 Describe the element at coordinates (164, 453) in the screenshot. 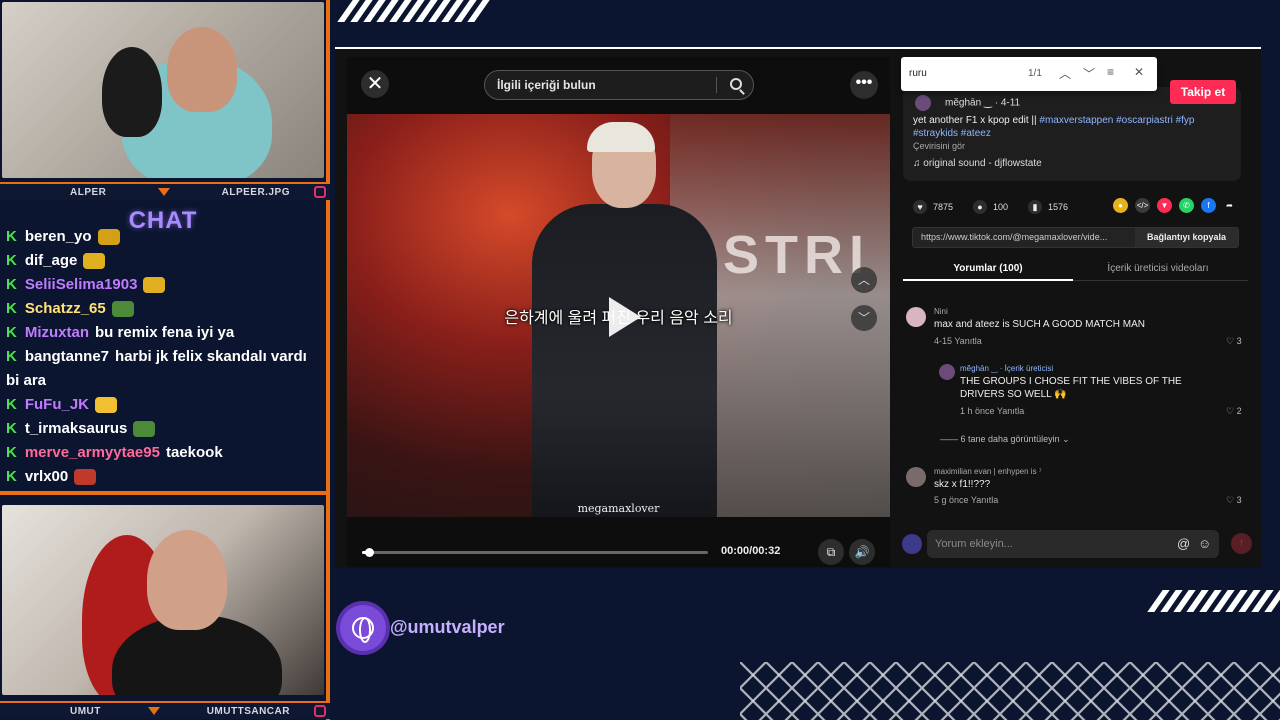

I see `chat-message: Kmerve_armyytae95 taekook` at that location.